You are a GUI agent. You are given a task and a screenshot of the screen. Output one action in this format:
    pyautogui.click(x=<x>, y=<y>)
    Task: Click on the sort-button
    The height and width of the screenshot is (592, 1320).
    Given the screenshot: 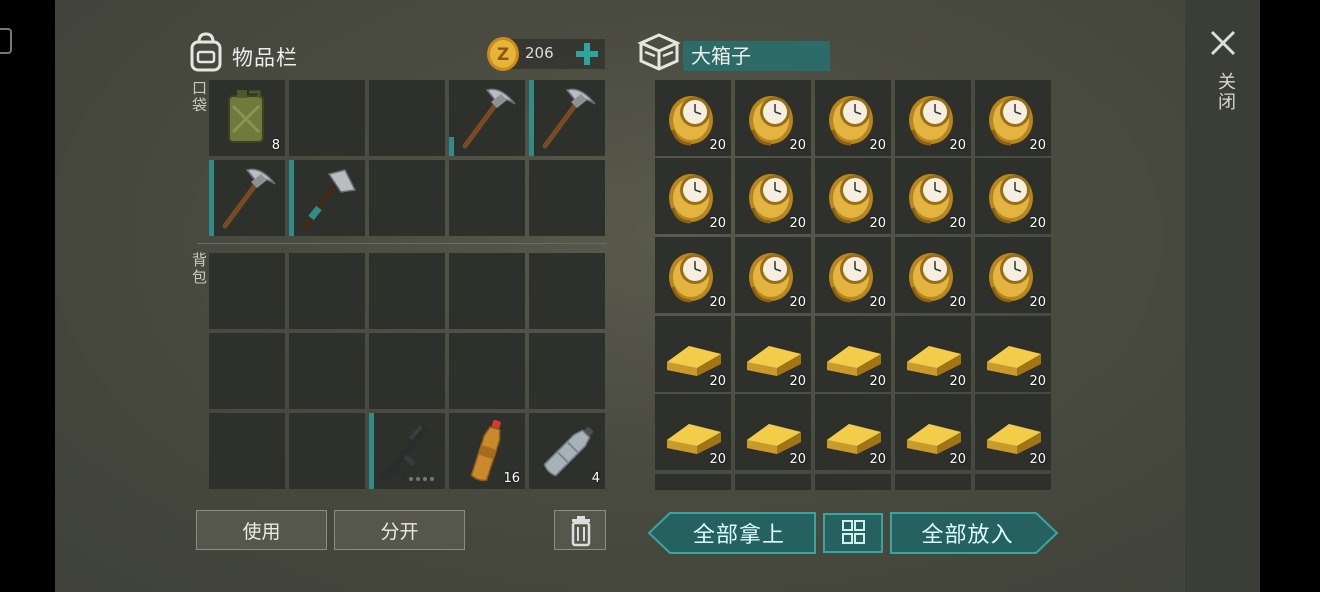 What is the action you would take?
    pyautogui.click(x=853, y=533)
    